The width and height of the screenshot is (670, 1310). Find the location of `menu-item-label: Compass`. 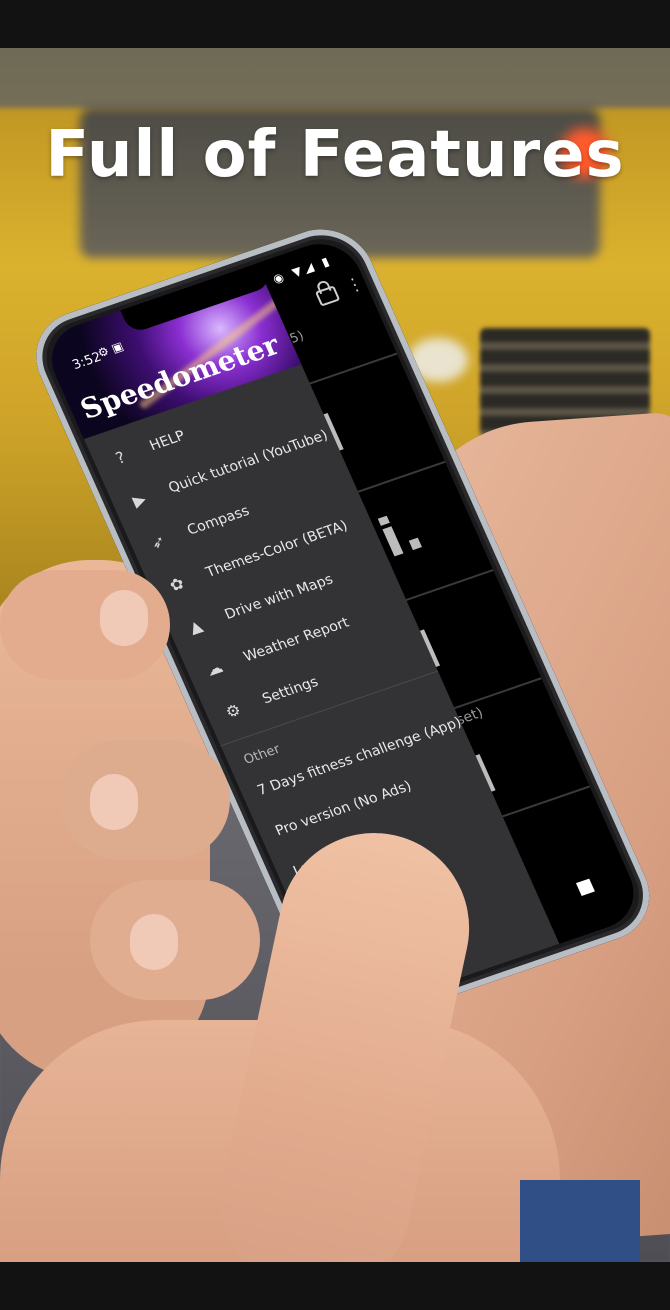

menu-item-label: Compass is located at coordinates (218, 521).